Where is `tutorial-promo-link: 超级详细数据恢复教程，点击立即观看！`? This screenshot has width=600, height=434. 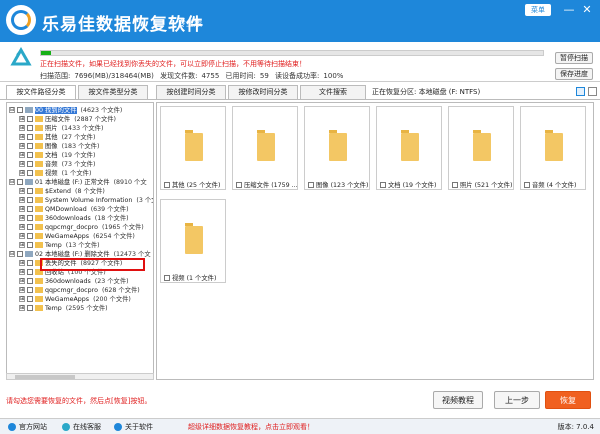 tutorial-promo-link: 超级详细数据恢复教程，点击立即观看！ is located at coordinates (251, 427).